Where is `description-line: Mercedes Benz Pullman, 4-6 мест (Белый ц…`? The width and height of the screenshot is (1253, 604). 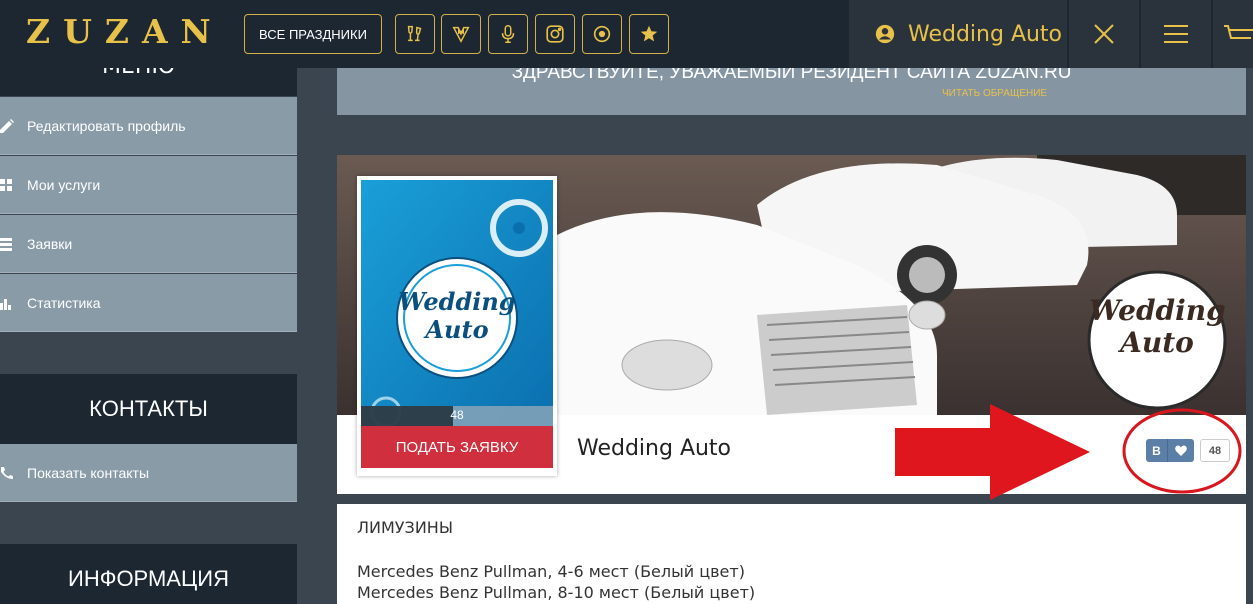
description-line: Mercedes Benz Pullman, 4-6 мест (Белый ц… is located at coordinates (551, 571).